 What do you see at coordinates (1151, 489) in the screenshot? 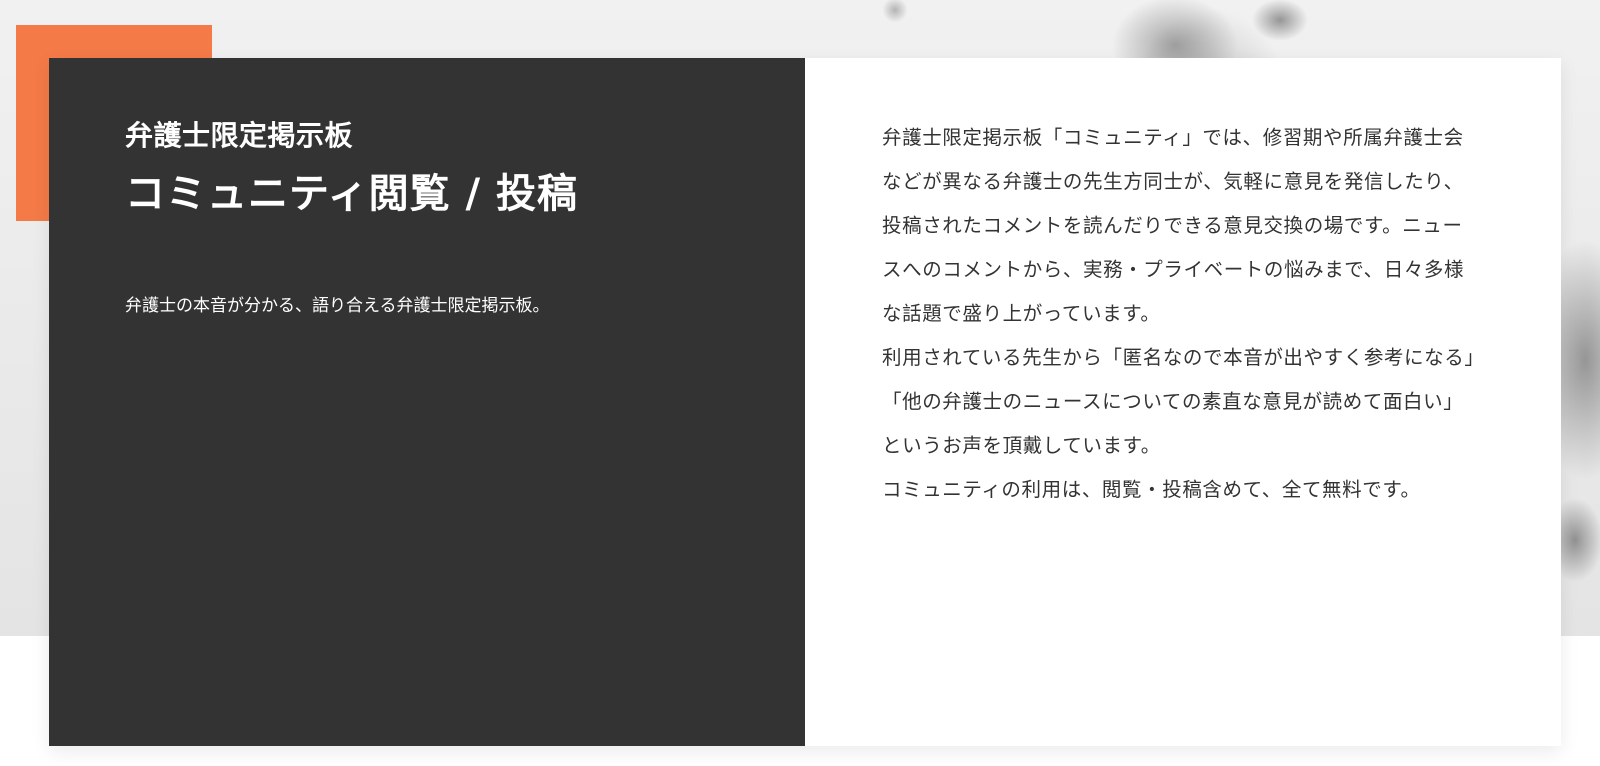
I see `description-paragraph: コミュニティの利用は、閲覧・投稿含めて、全て無料です。` at bounding box center [1151, 489].